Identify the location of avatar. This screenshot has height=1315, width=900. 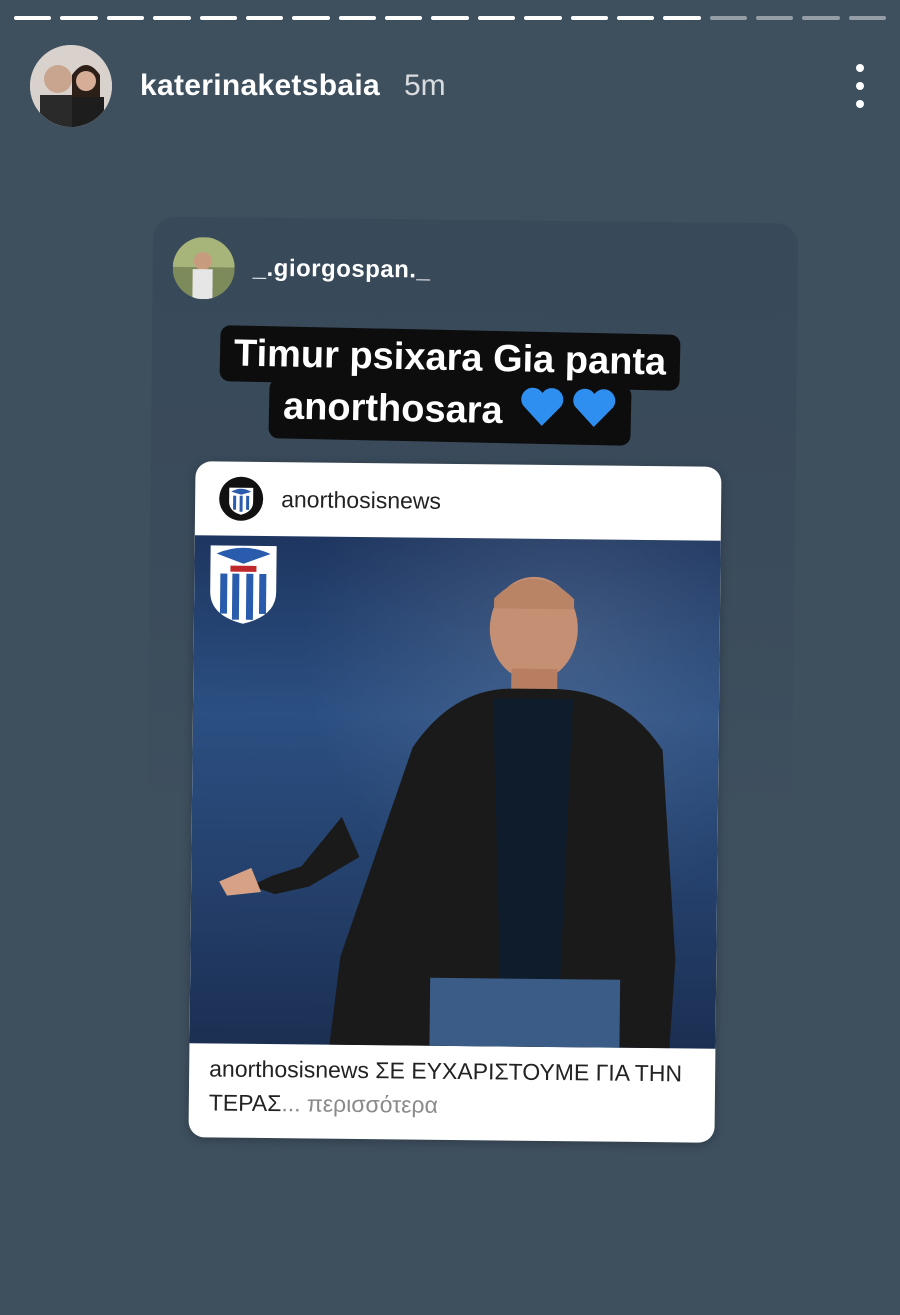
(71, 86).